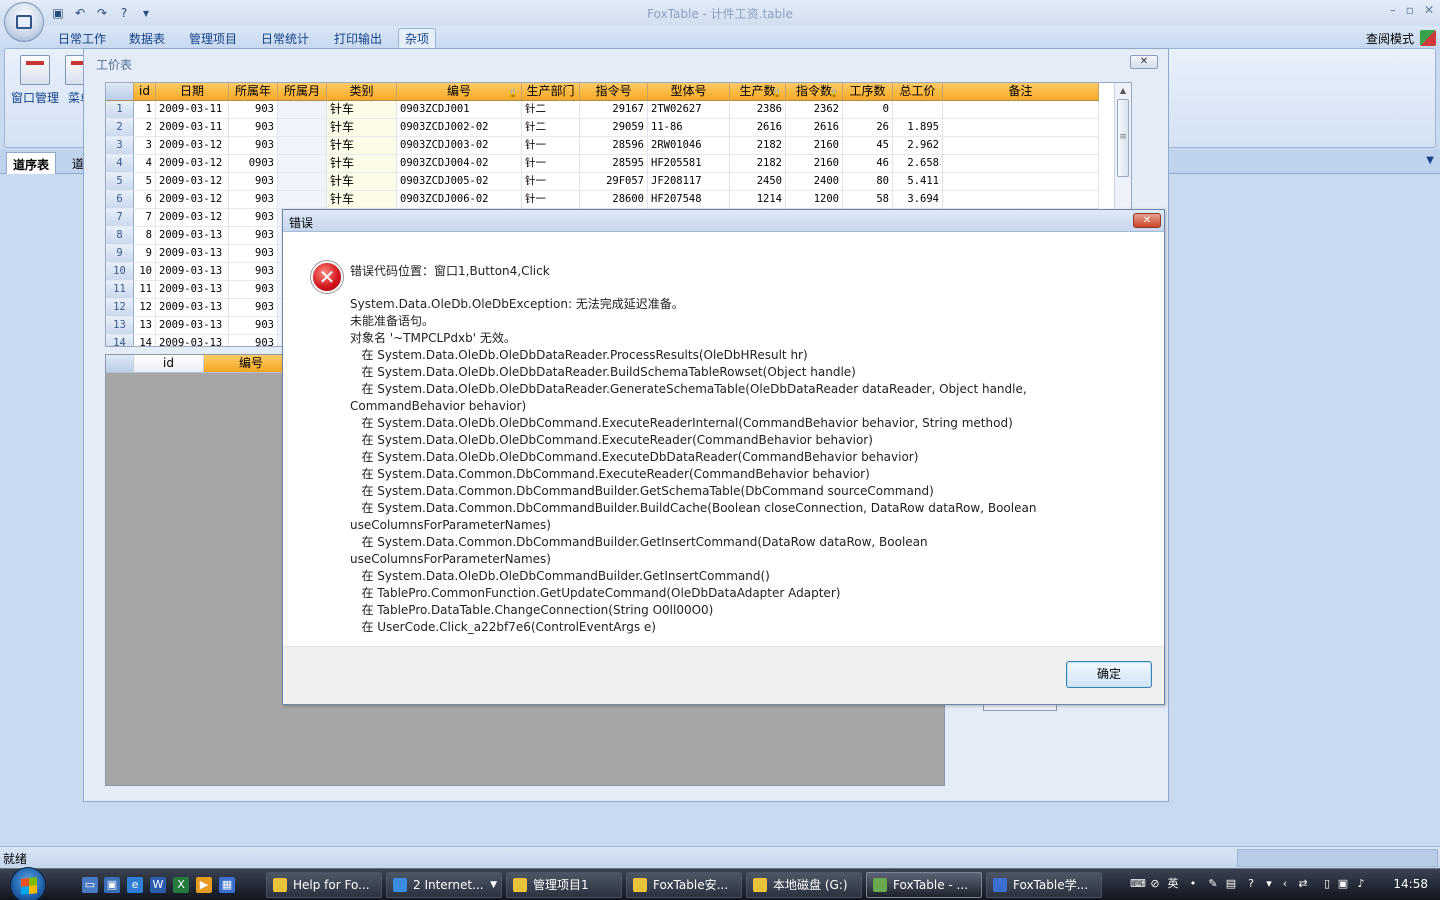  Describe the element at coordinates (614, 110) in the screenshot. I see `cell-order: 29167` at that location.